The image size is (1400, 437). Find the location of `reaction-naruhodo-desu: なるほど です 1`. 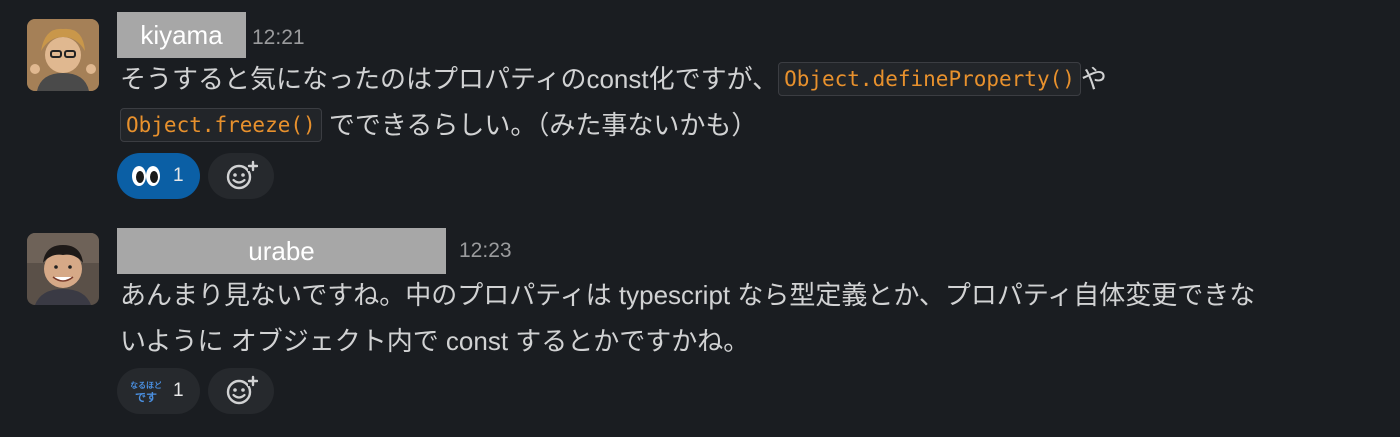

reaction-naruhodo-desu: なるほど です 1 is located at coordinates (158, 391).